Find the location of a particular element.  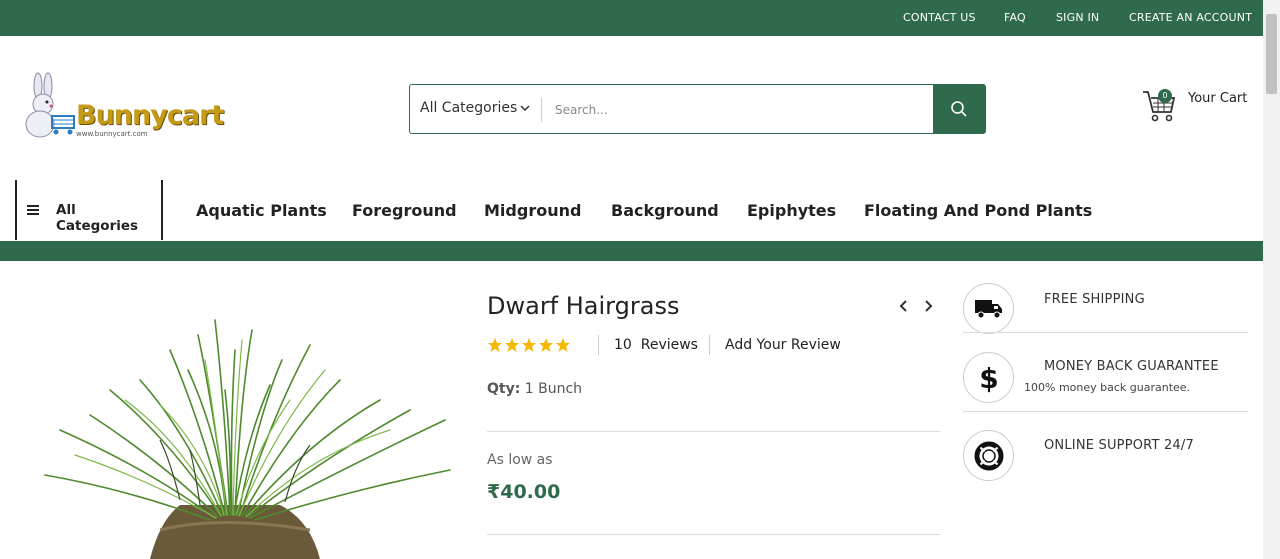

hamburger-menu-icon is located at coordinates (33, 210).